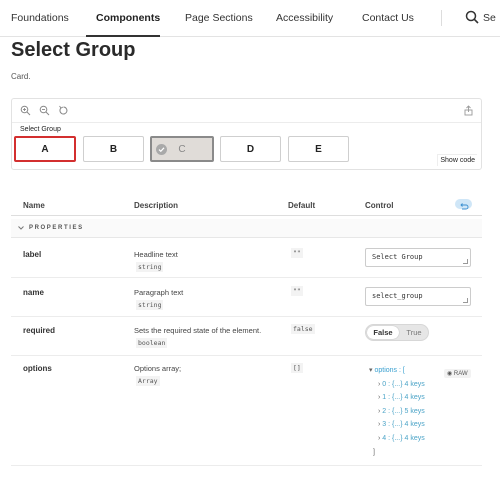 Image resolution: width=500 pixels, height=483 pixels. Describe the element at coordinates (246, 206) in the screenshot. I see `args-table-header: Name Description Default Control` at that location.